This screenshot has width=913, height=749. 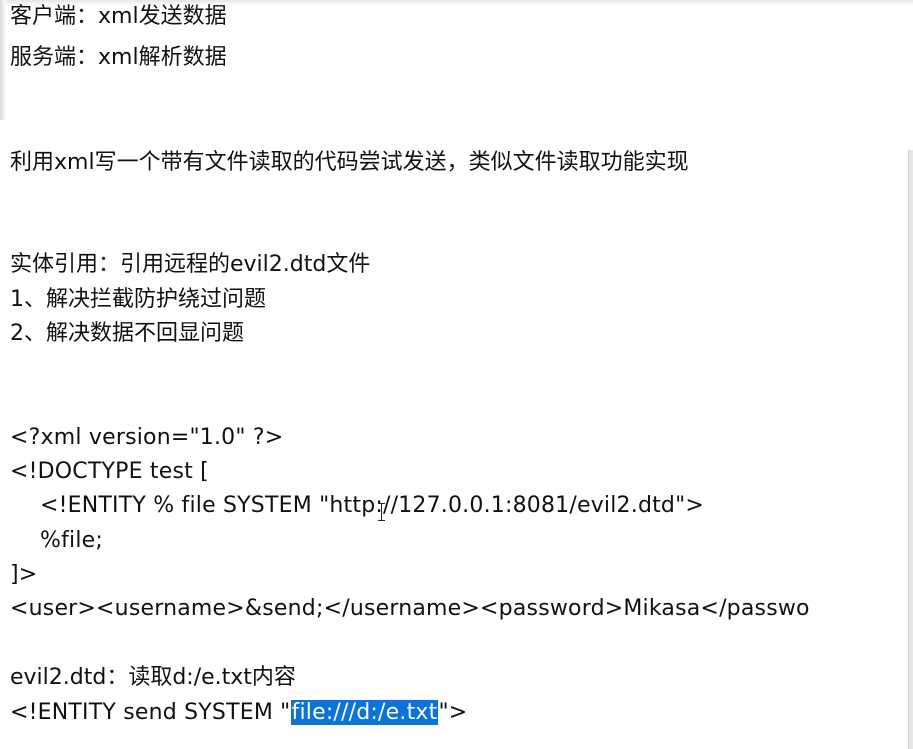 What do you see at coordinates (147, 437) in the screenshot?
I see `code-line-xml-declaration: <?xml version="1.0" ?>` at bounding box center [147, 437].